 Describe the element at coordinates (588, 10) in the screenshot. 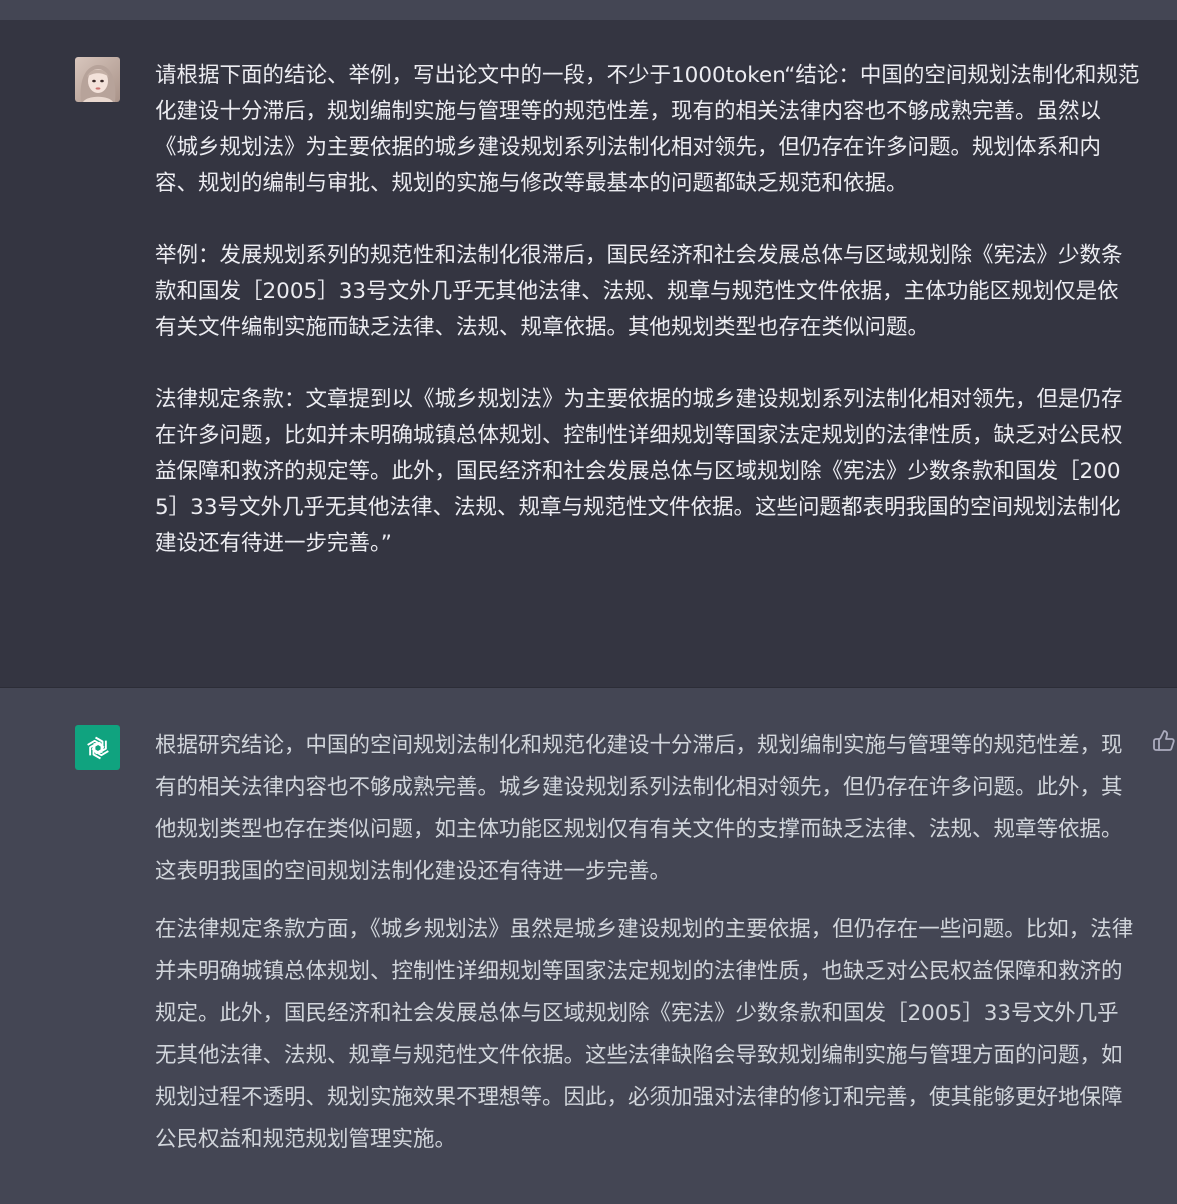

I see `top-strip` at that location.